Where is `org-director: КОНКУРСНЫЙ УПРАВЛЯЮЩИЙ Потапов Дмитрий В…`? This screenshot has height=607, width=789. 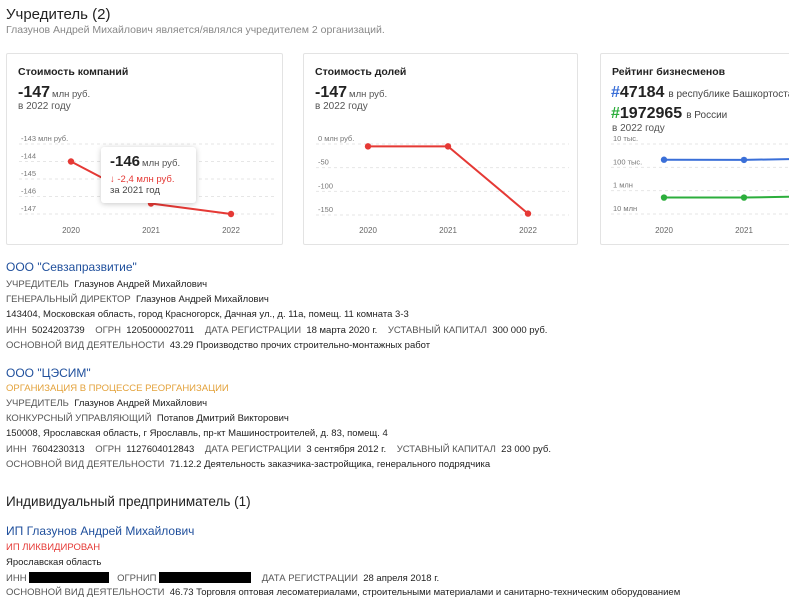 org-director: КОНКУРСНЫЙ УПРАВЛЯЮЩИЙ Потапов Дмитрий В… is located at coordinates (147, 418).